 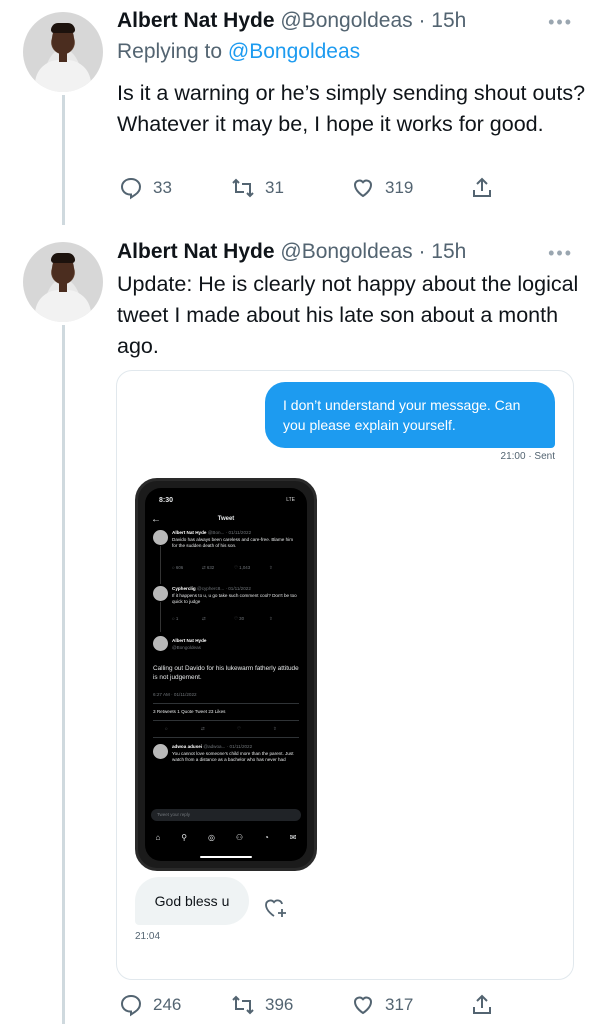 What do you see at coordinates (276, 908) in the screenshot?
I see `add-reaction-icon` at bounding box center [276, 908].